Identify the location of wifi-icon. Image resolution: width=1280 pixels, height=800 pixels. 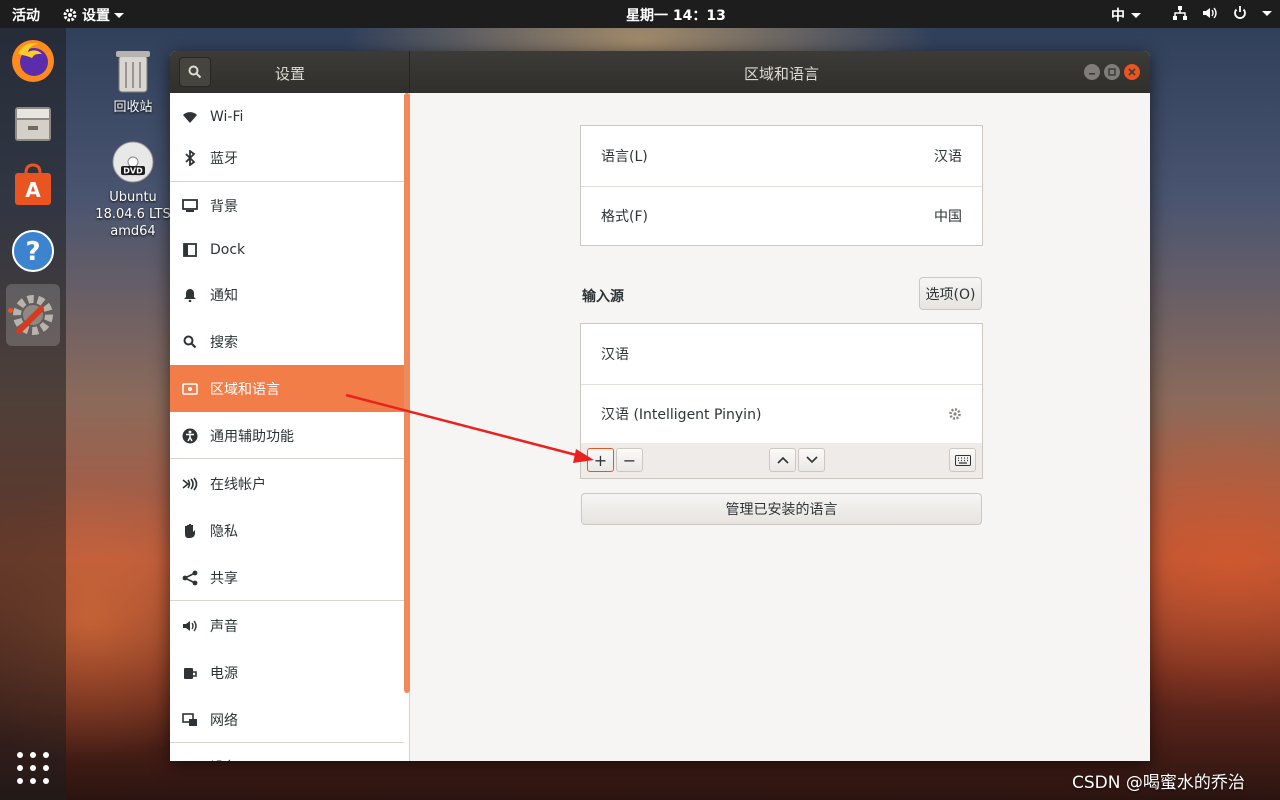
(190, 117).